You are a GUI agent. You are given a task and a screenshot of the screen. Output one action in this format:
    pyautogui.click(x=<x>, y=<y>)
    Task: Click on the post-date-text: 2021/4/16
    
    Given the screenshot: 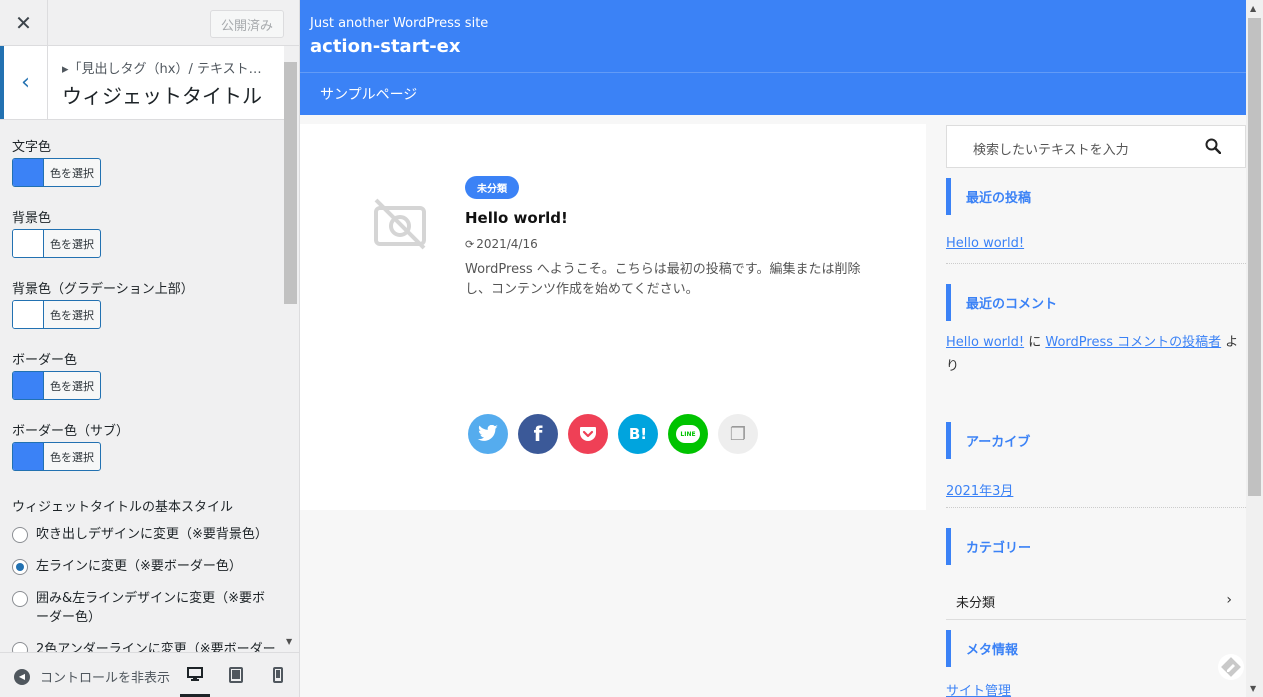 What is the action you would take?
    pyautogui.click(x=507, y=244)
    